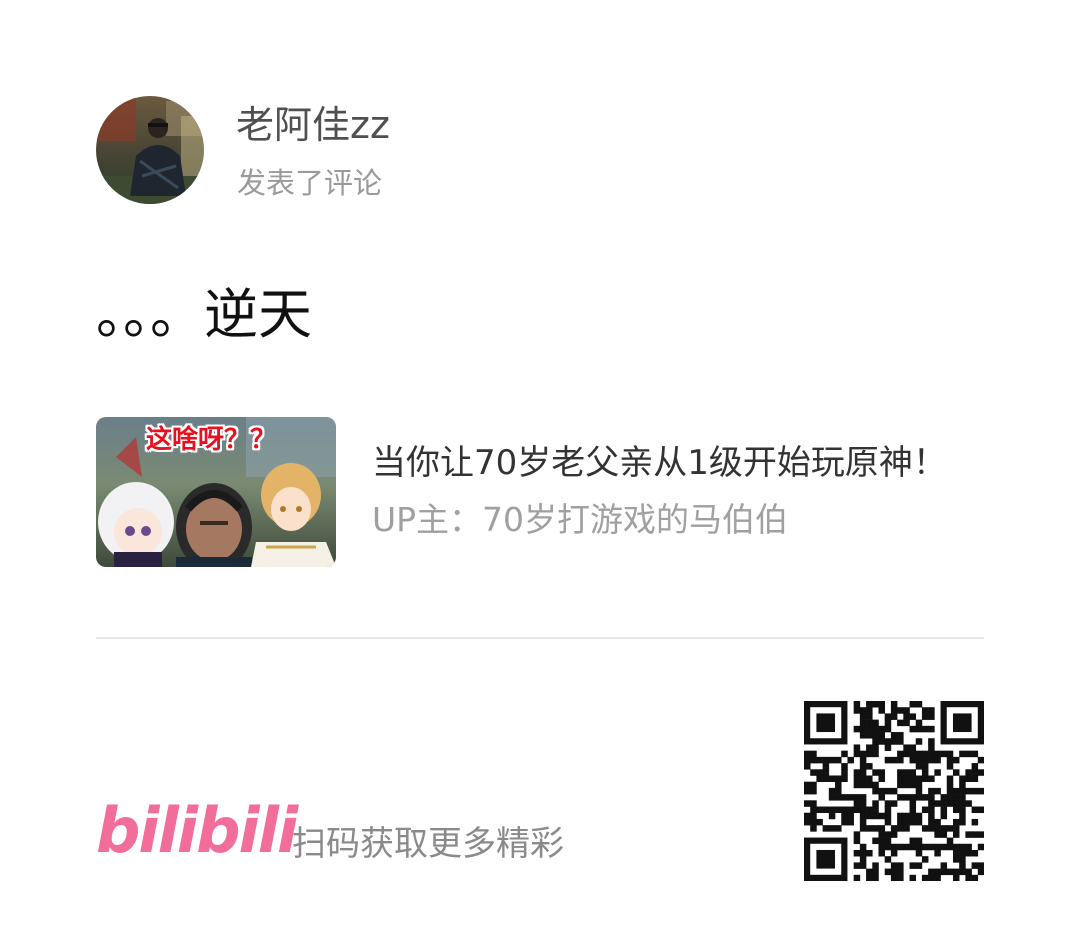 Image resolution: width=1080 pixels, height=941 pixels. I want to click on video-title: 当你让70岁老父亲从1级开始玩原神！, so click(659, 463).